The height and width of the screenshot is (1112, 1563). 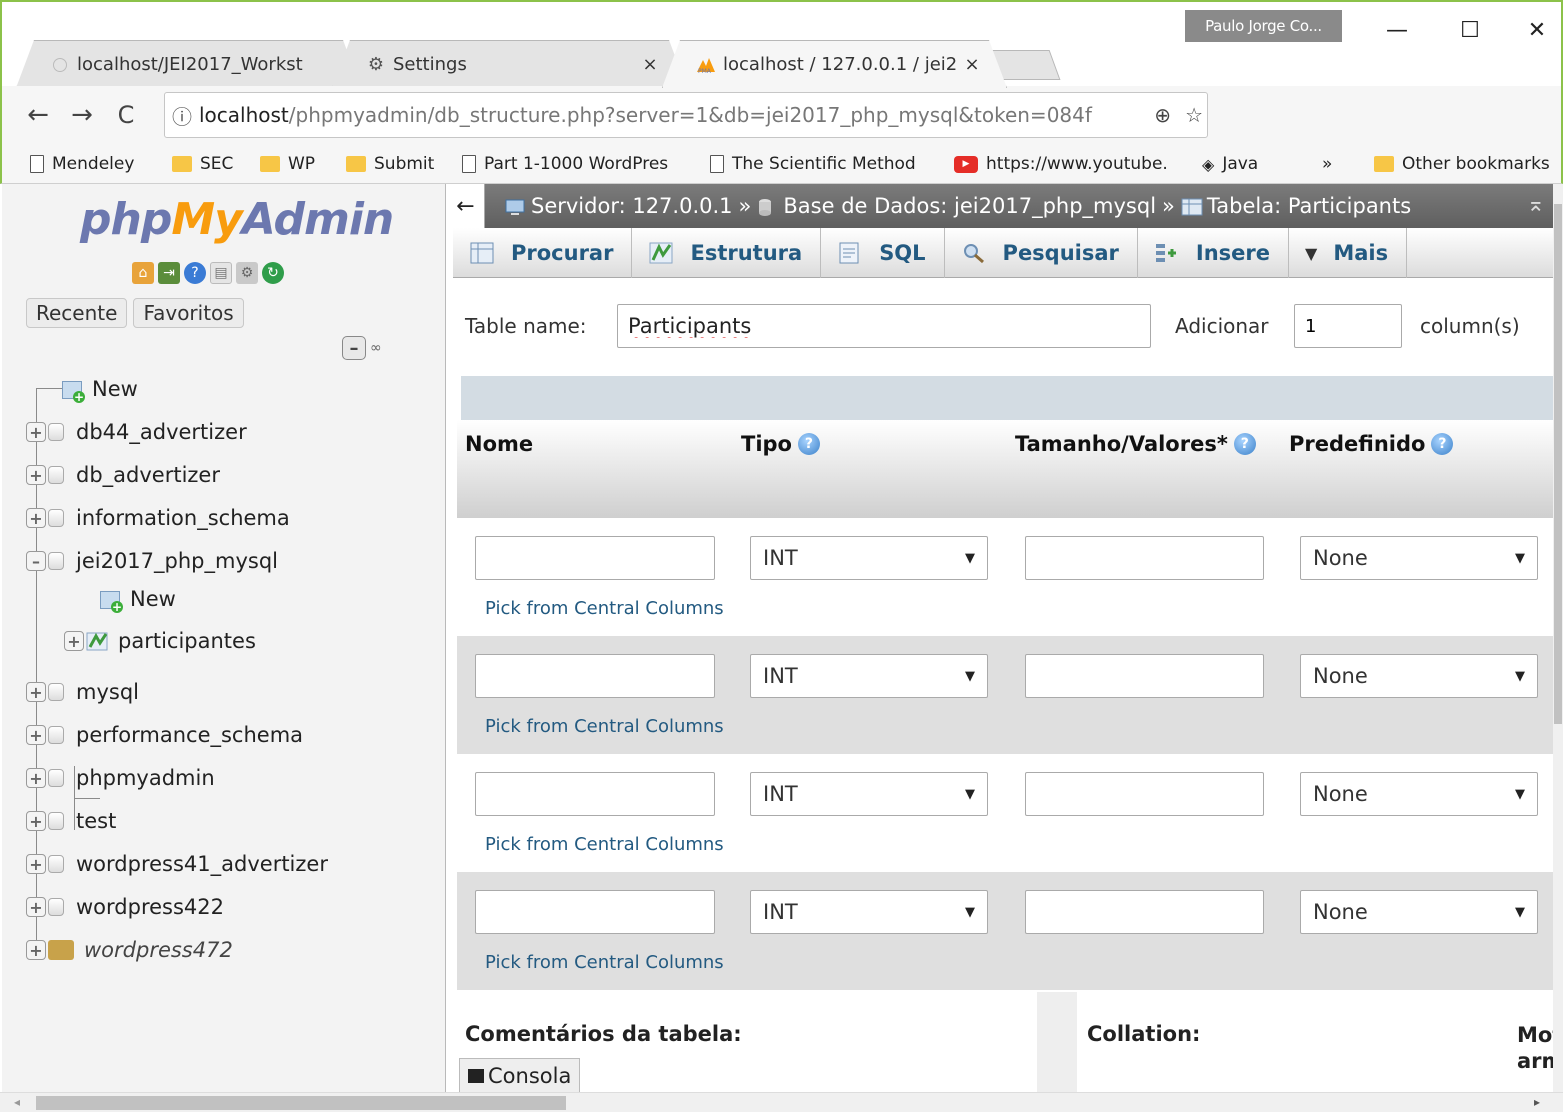 What do you see at coordinates (1537, 1102) in the screenshot?
I see `scroll-right-arrow-icon: ▸` at bounding box center [1537, 1102].